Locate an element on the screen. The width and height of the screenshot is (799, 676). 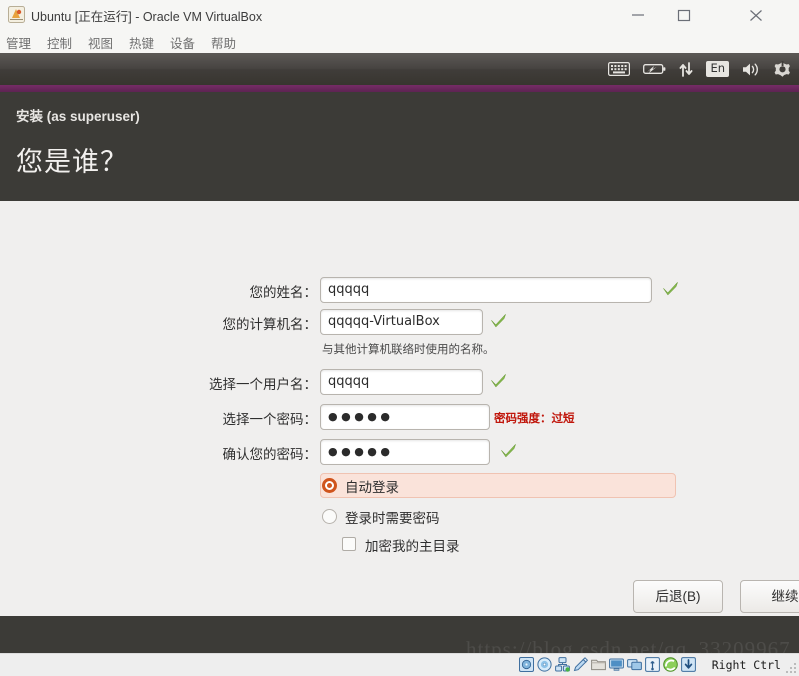
battery-indicator-icon is located at coordinates (654, 69).